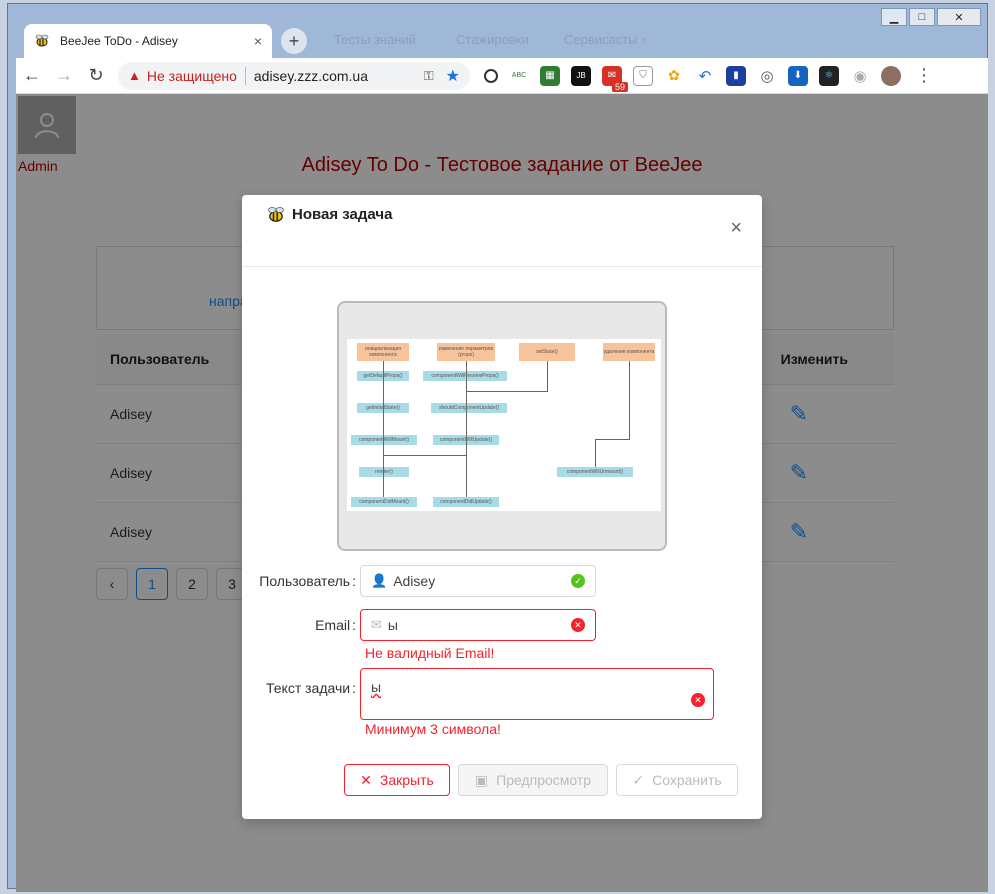 This screenshot has width=995, height=894. Describe the element at coordinates (384, 502) in the screenshot. I see `diagram-node: componentDidMount()` at that location.